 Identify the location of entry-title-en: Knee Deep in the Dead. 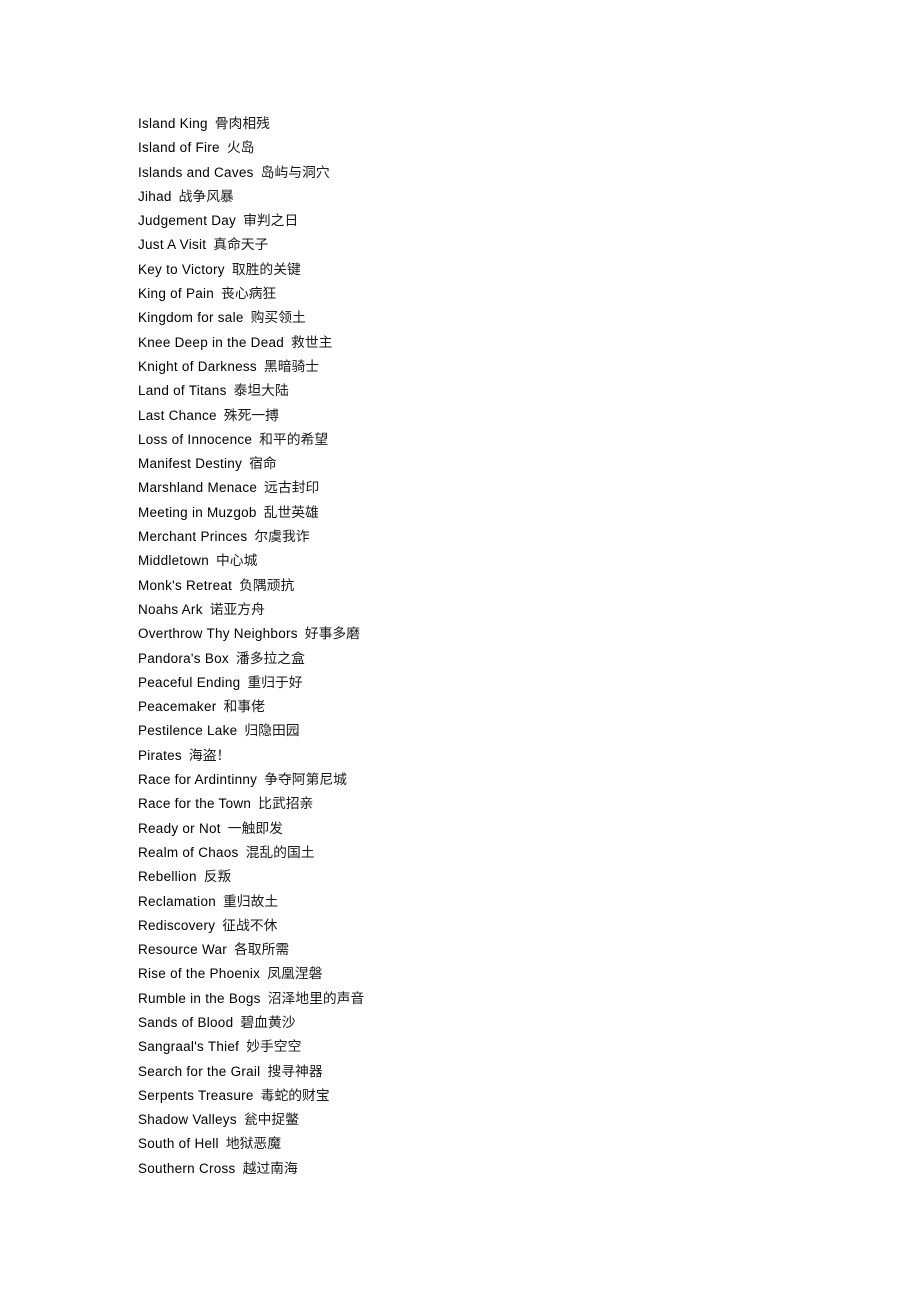
(211, 342).